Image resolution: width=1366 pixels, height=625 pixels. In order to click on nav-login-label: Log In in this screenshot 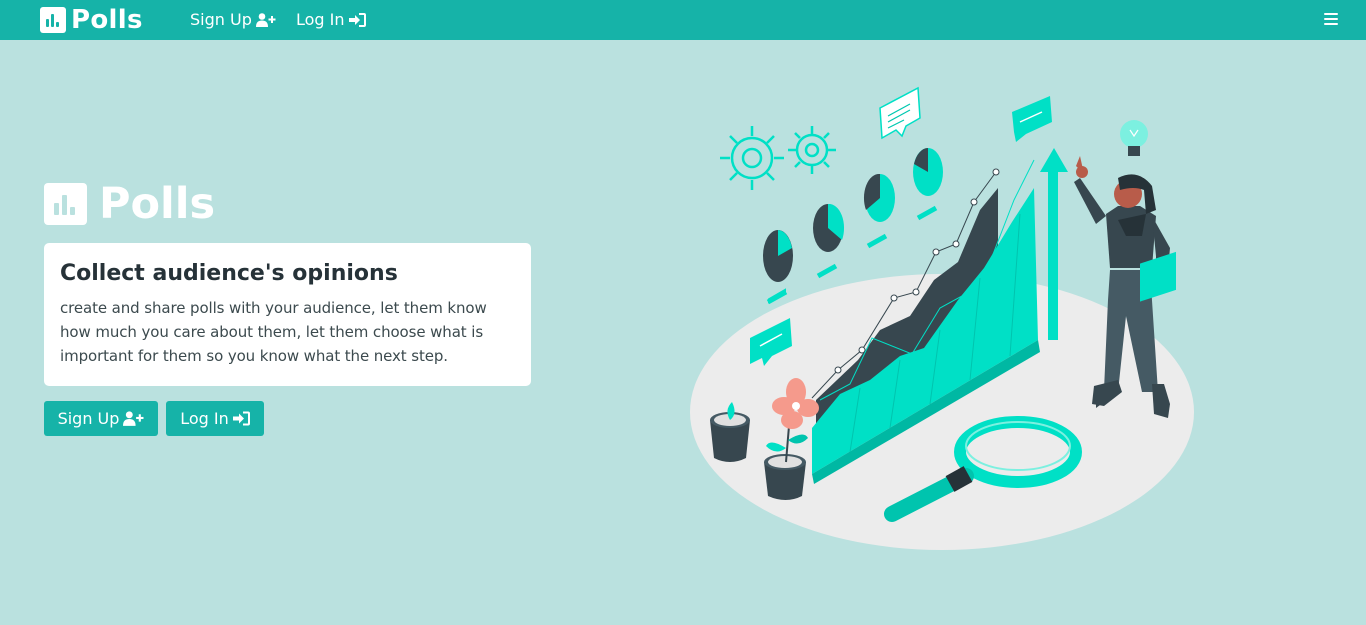, I will do `click(320, 19)`.